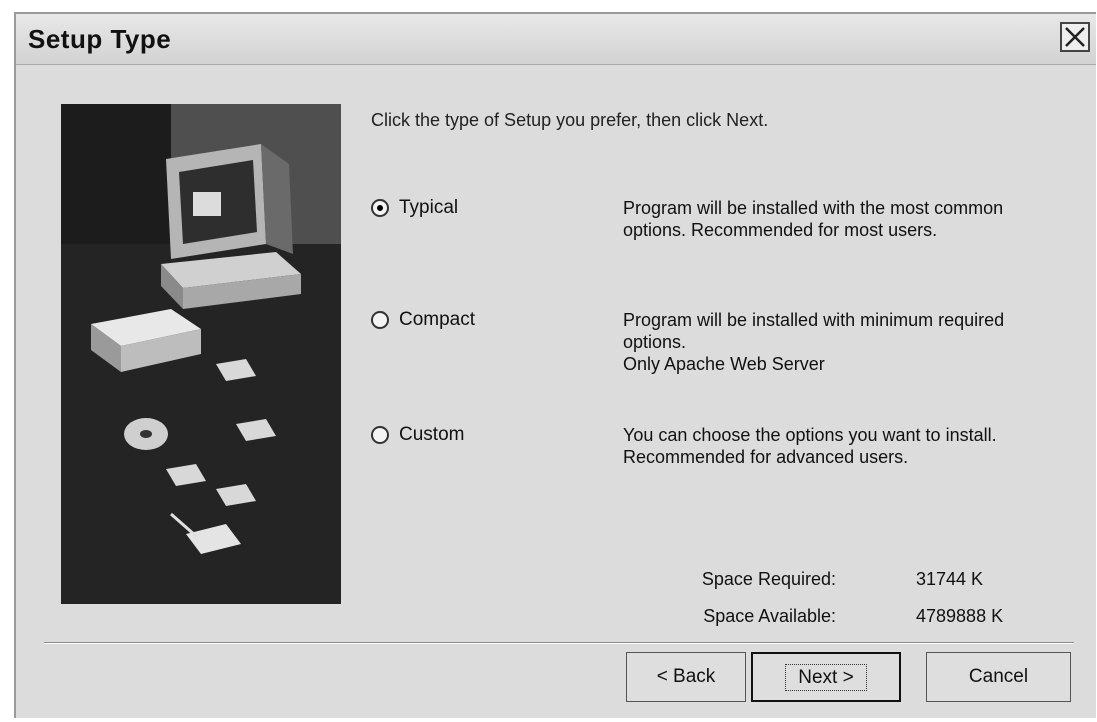  I want to click on space-available-value: 4789888 K, so click(960, 616).